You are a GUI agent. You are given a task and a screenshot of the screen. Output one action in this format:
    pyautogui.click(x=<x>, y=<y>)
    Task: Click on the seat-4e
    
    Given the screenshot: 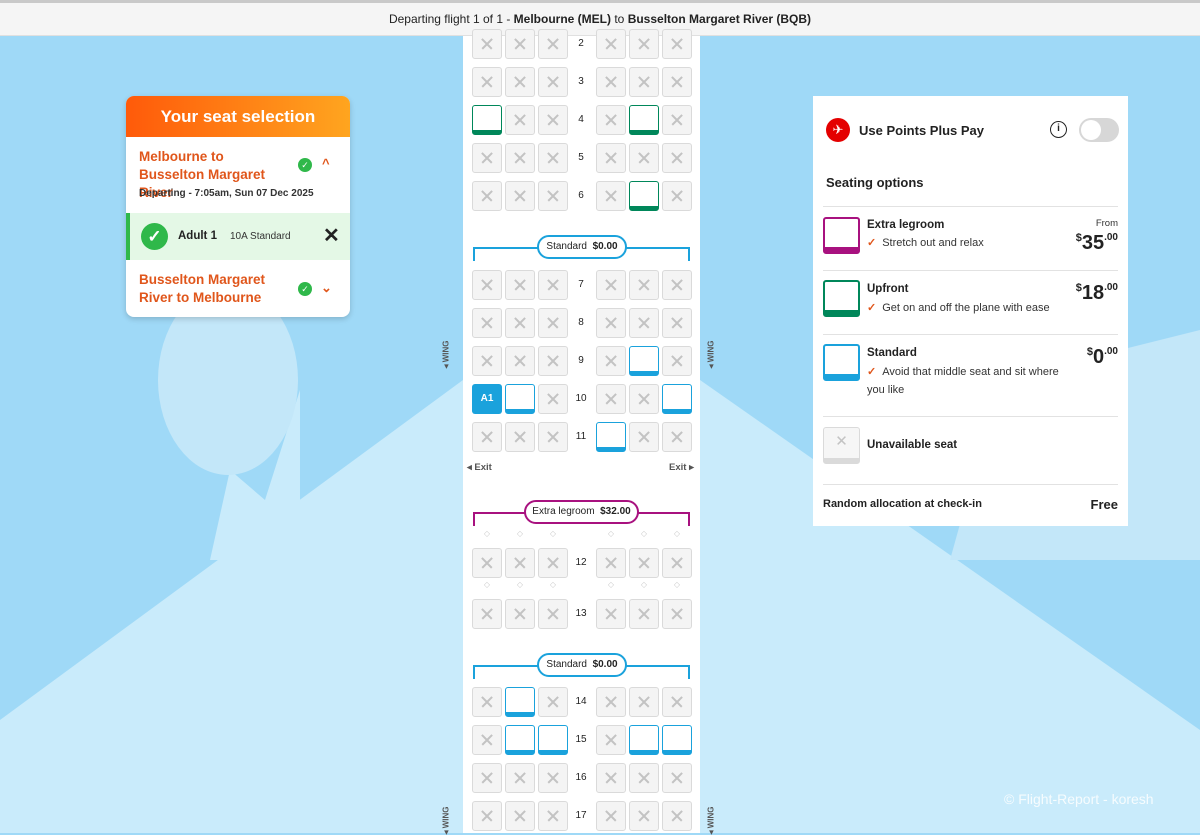 What is the action you would take?
    pyautogui.click(x=644, y=120)
    